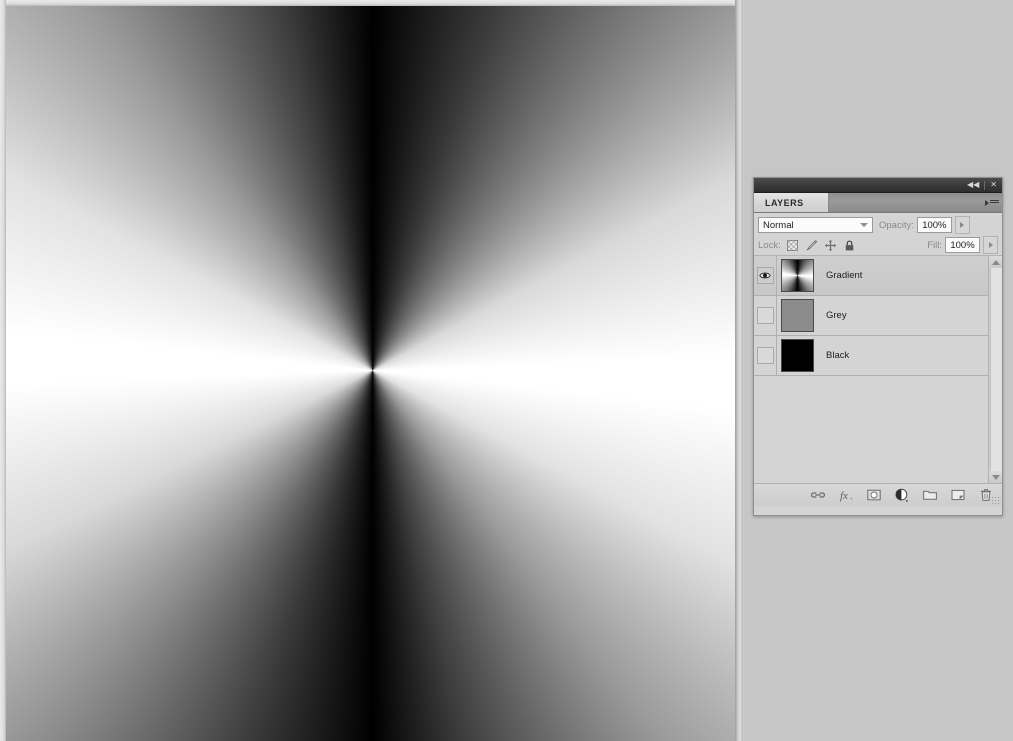  Describe the element at coordinates (995, 477) in the screenshot. I see `scroll-down-arrow` at that location.